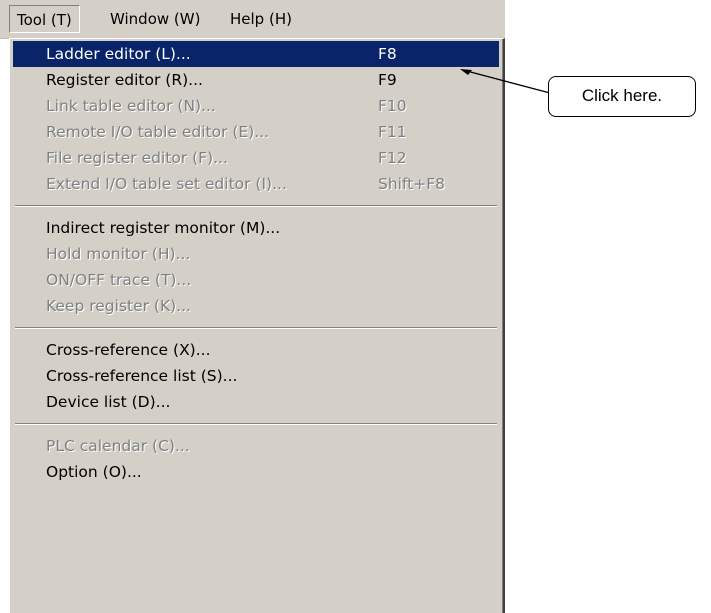  I want to click on menu-tool: Tool (T), so click(44, 19).